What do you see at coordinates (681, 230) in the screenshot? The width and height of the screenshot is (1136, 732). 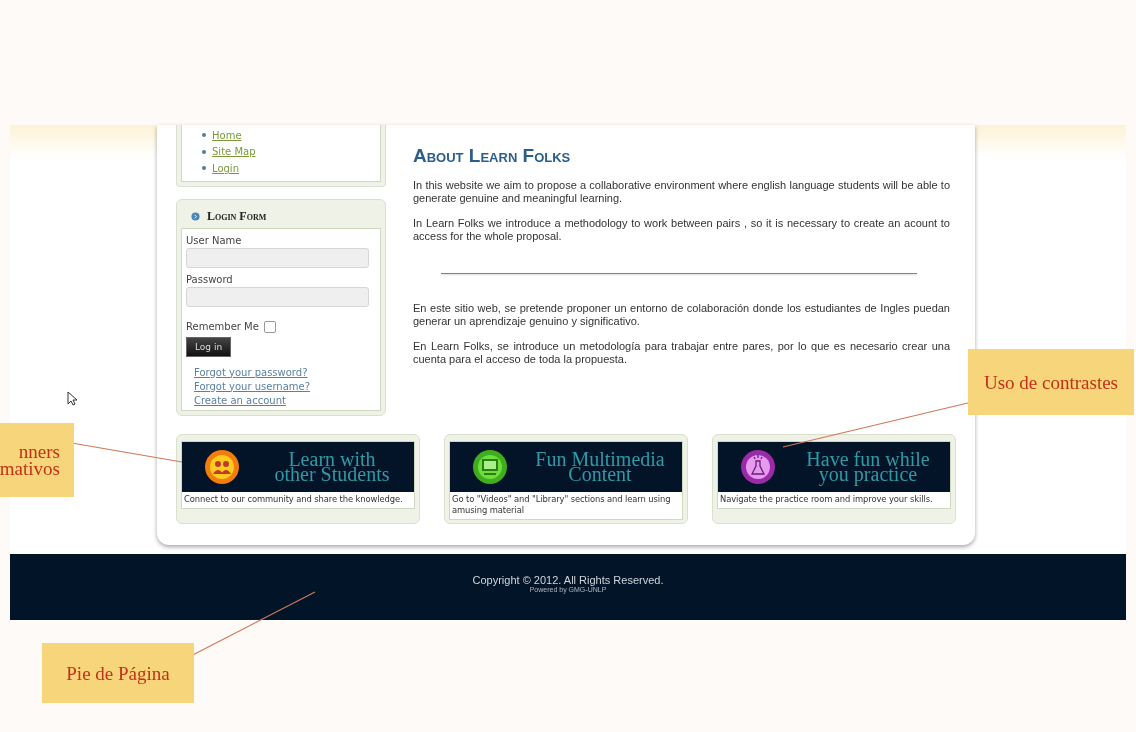 I see `paragraph: In Learn Folks we introduce a methodology to work between pairs , so it is necessary to create an acount to access for the whole proposal.` at bounding box center [681, 230].